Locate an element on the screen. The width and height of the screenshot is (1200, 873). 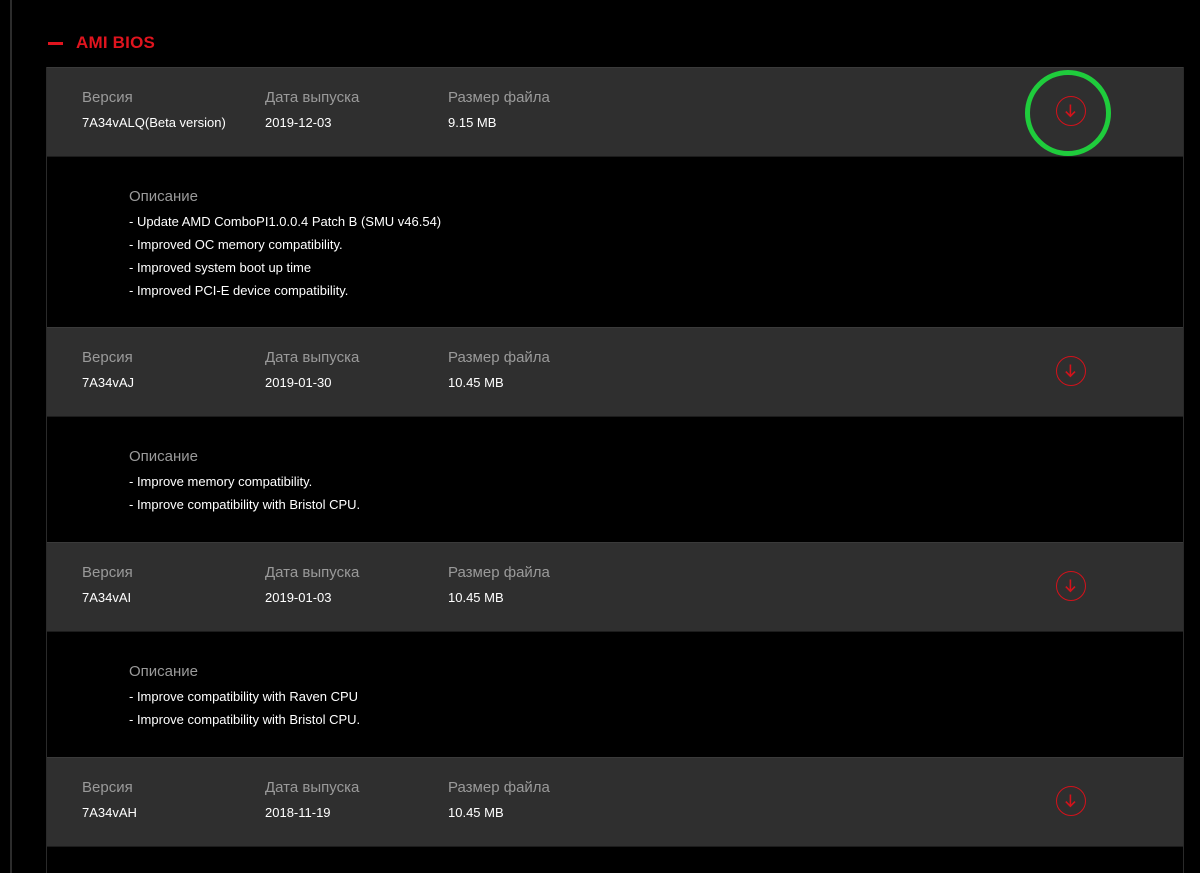
date-column: Дата выпуска 2019-12-03 is located at coordinates (312, 110).